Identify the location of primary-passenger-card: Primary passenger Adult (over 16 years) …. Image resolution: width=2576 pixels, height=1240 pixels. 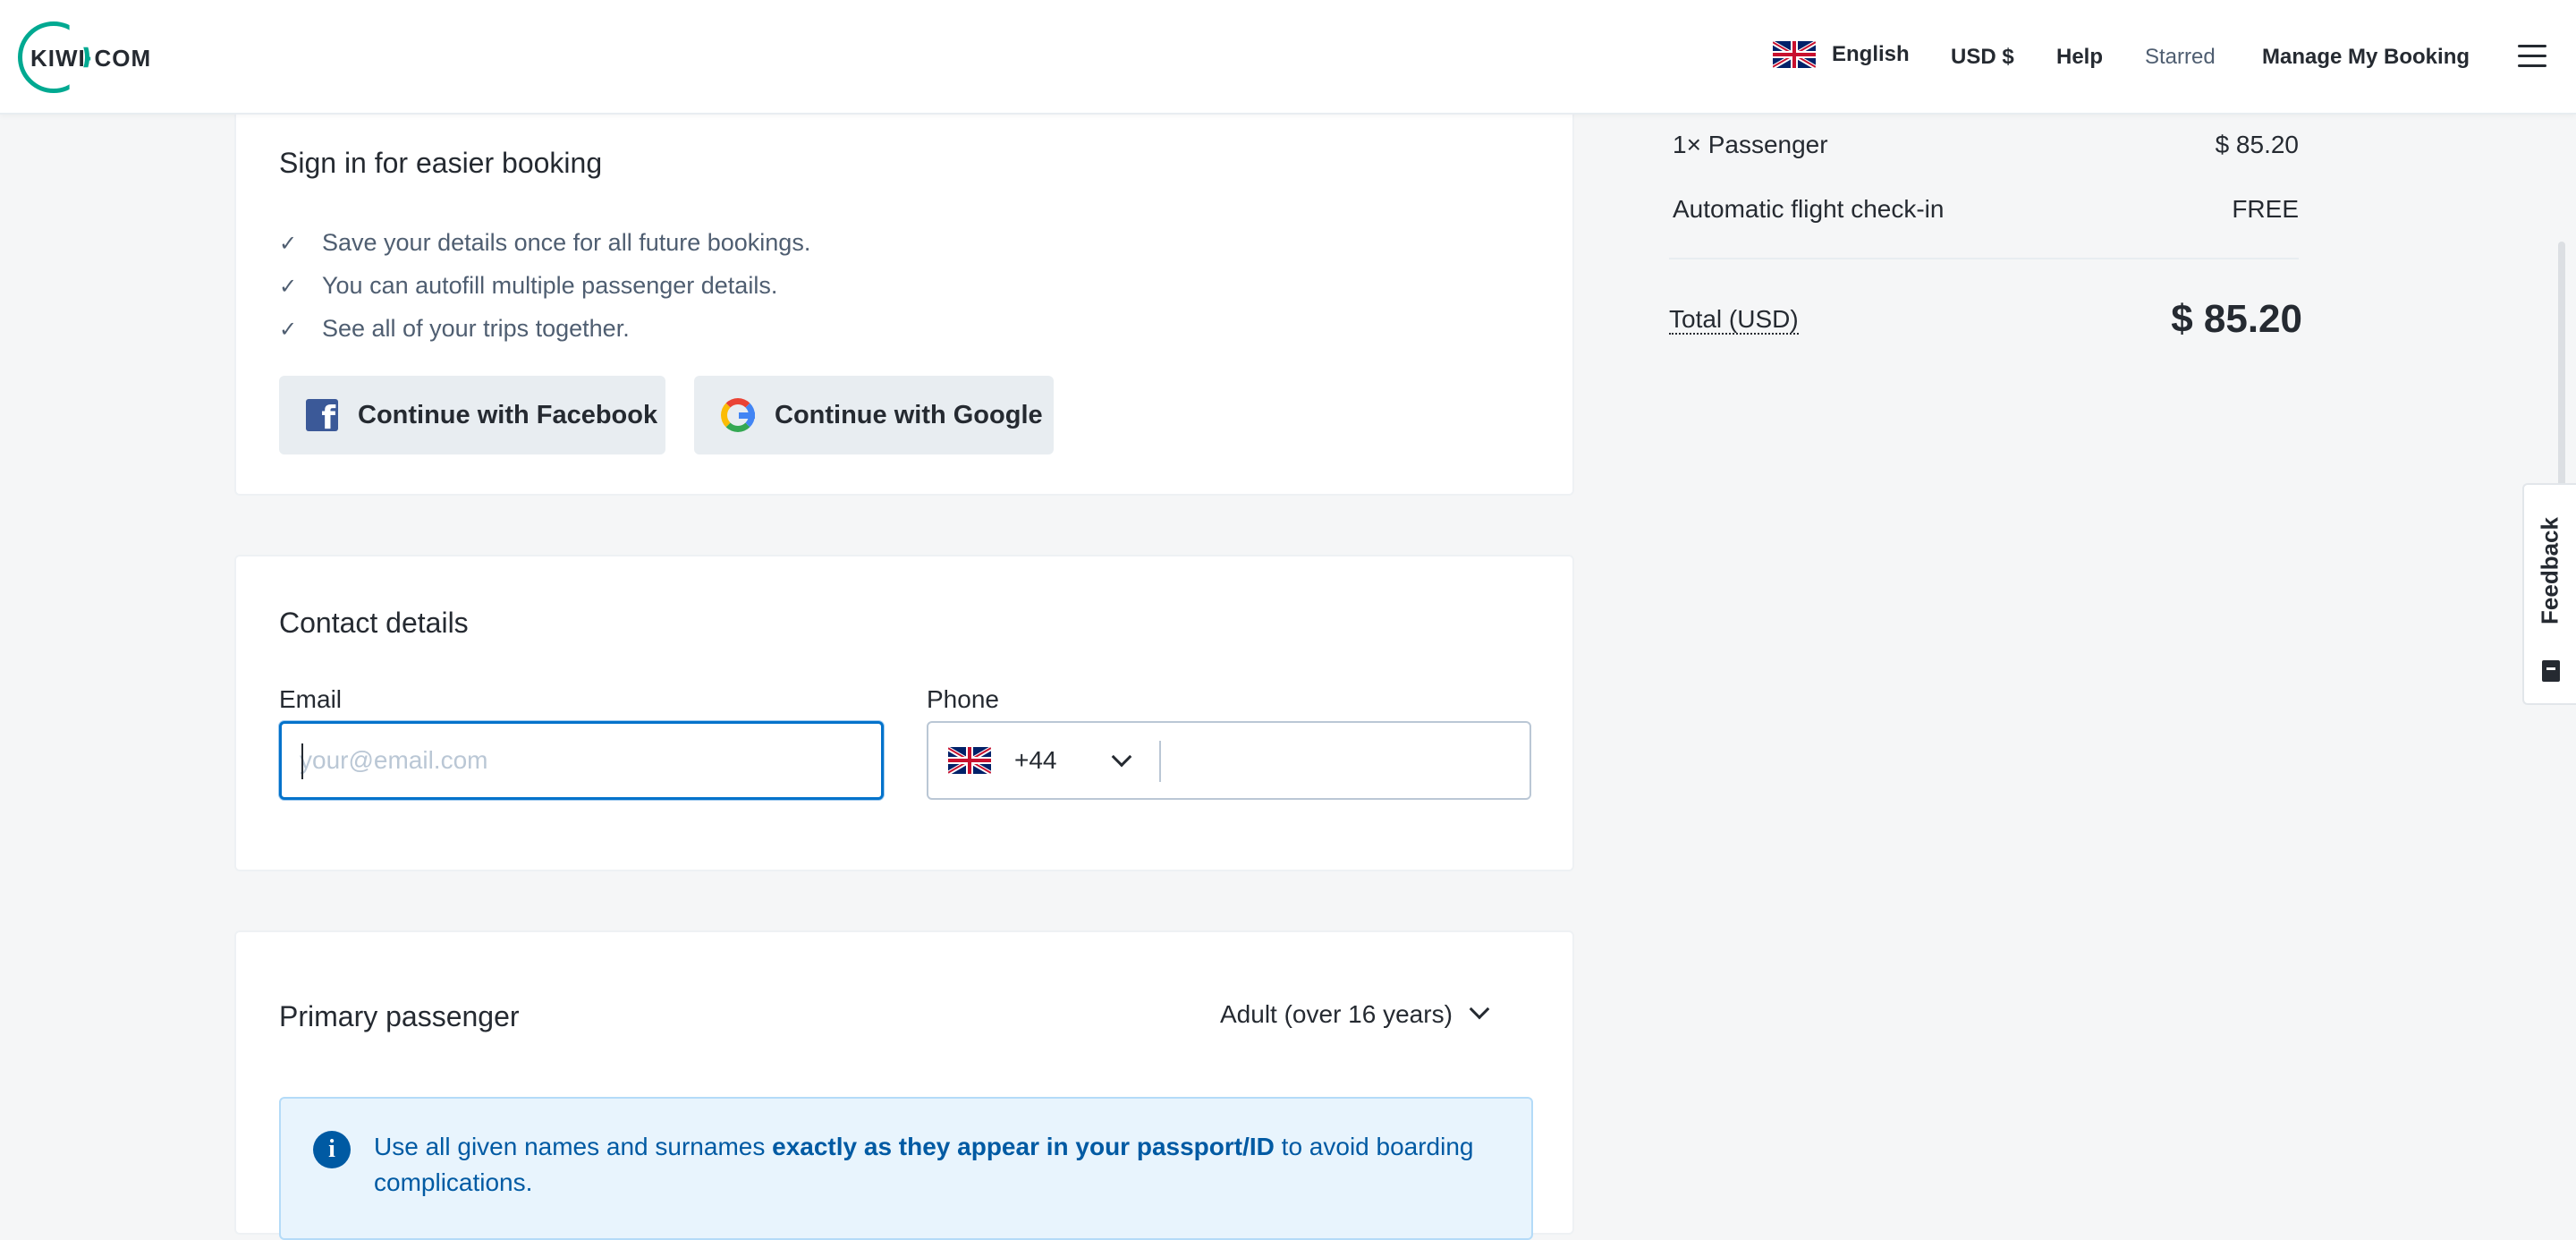
(904, 1085).